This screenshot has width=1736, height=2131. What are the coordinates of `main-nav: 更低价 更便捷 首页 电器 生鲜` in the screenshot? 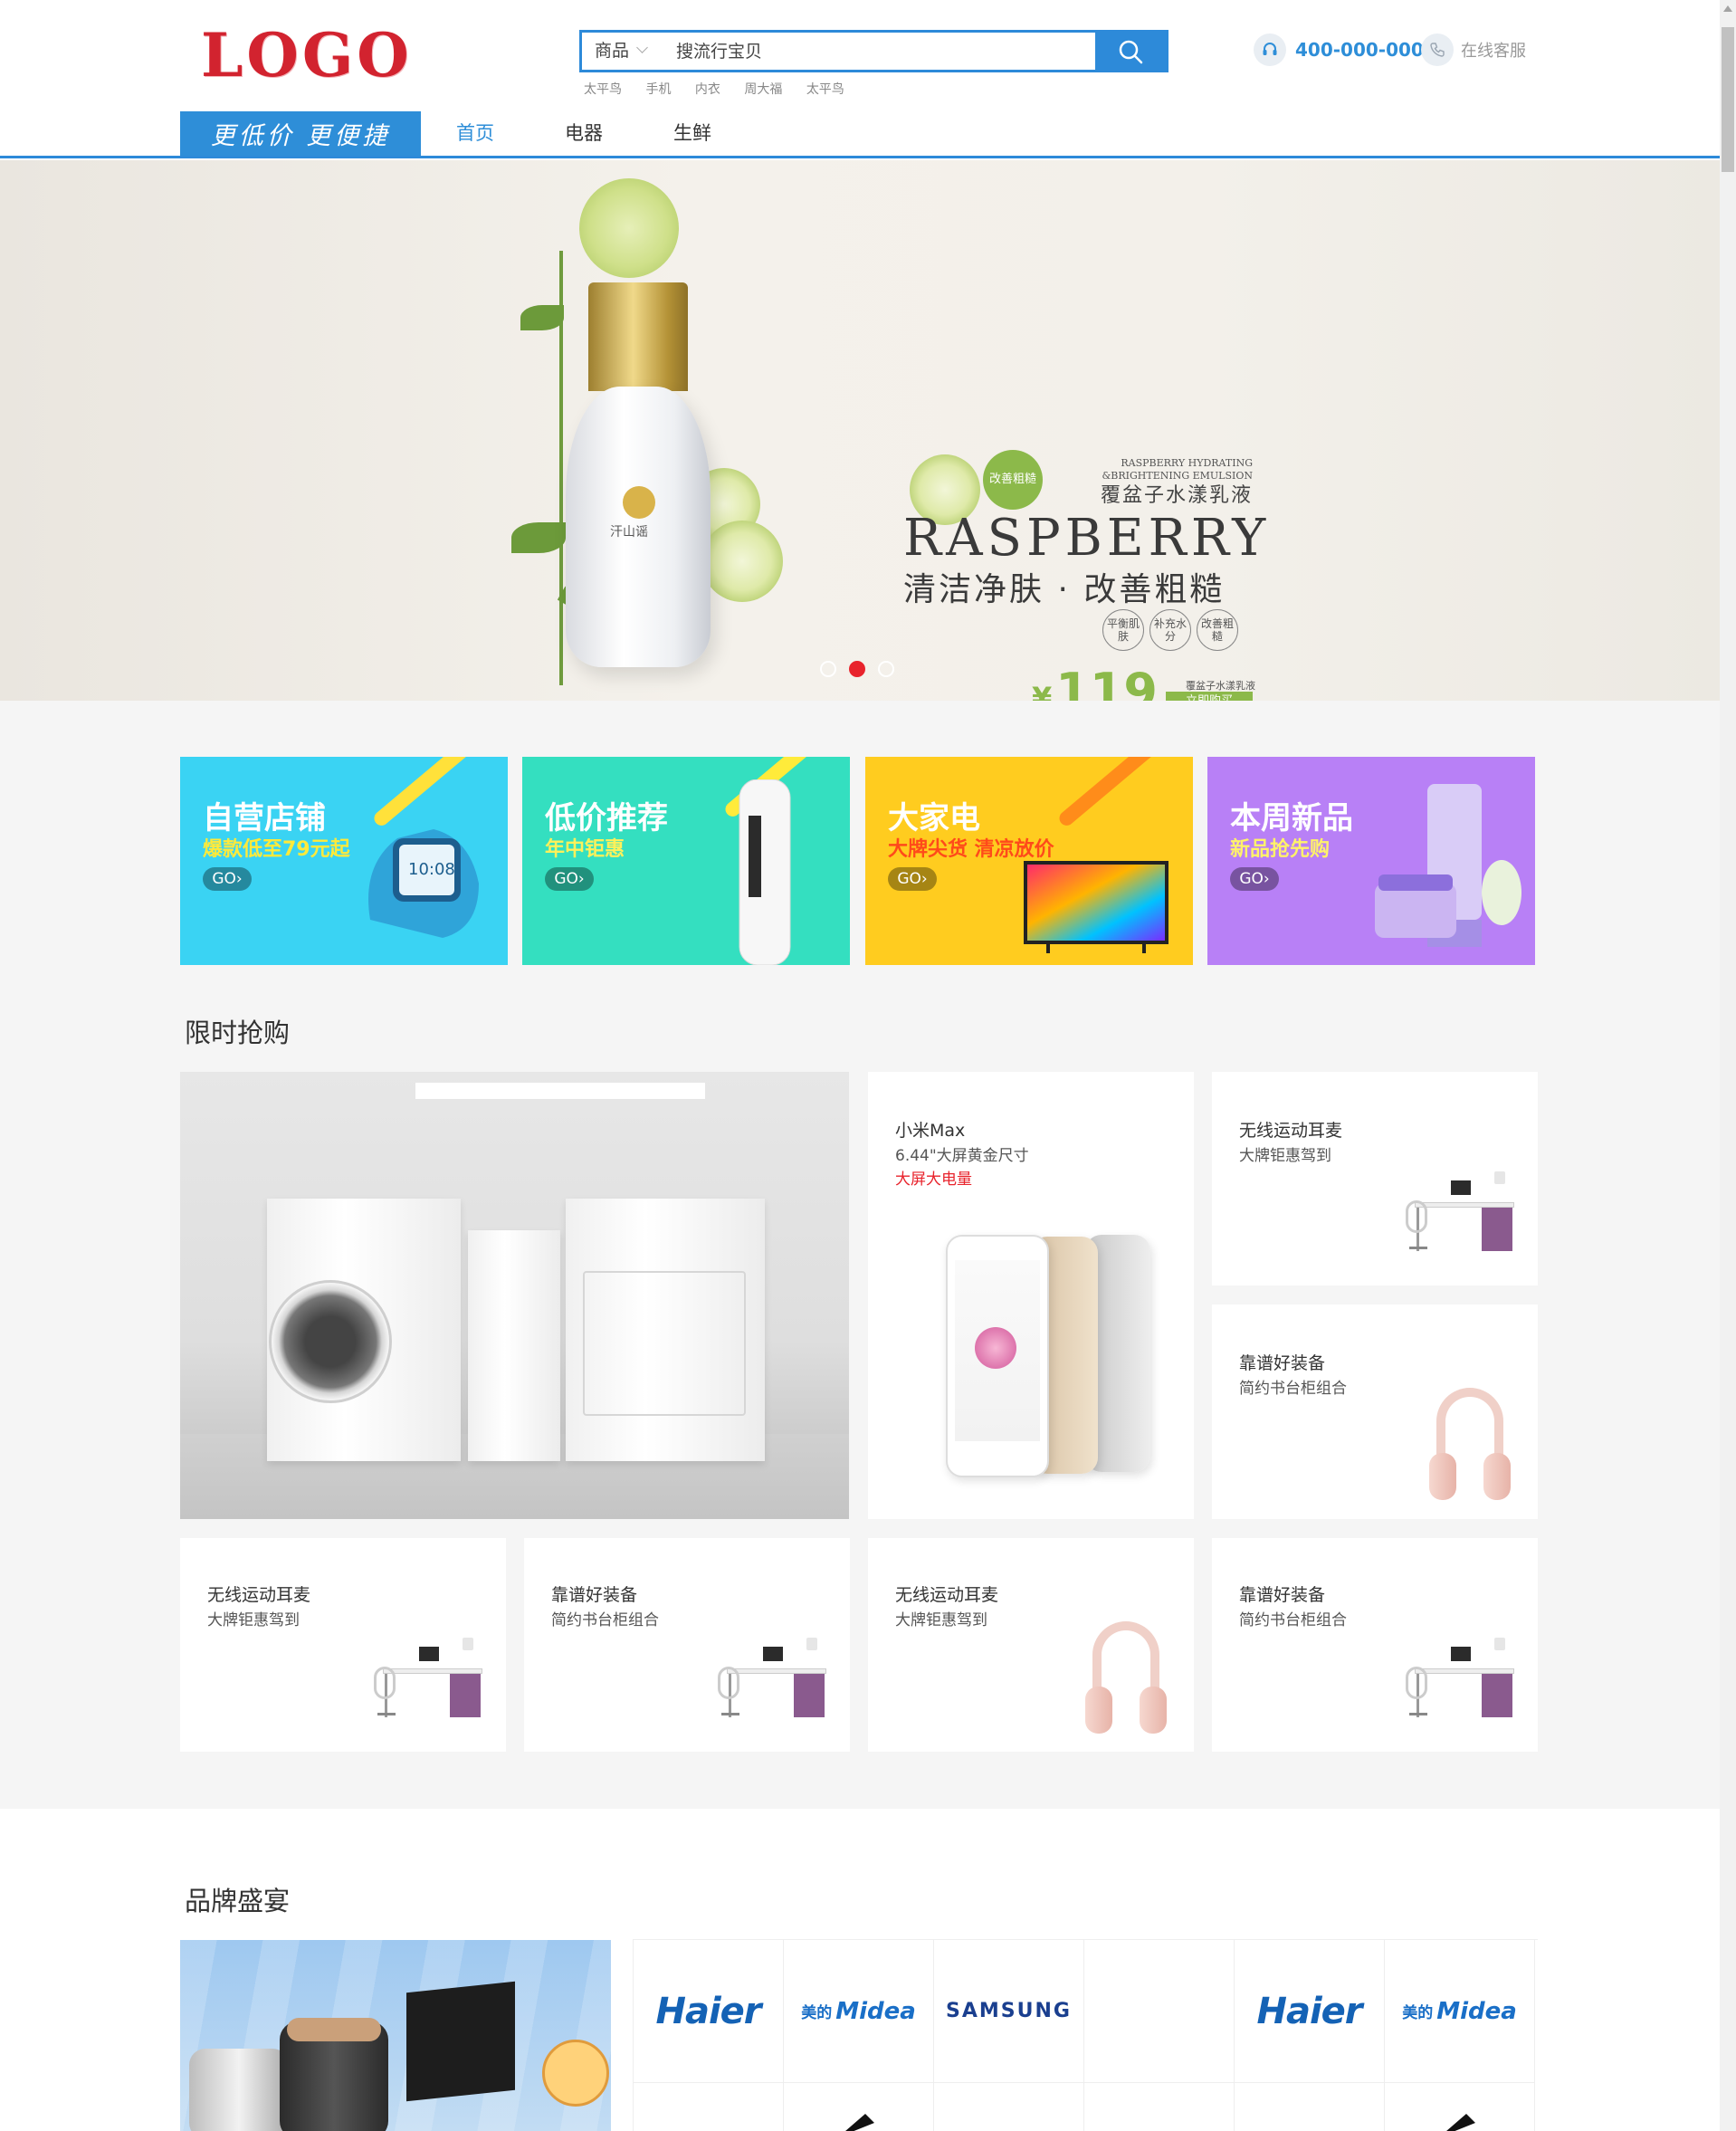 It's located at (860, 135).